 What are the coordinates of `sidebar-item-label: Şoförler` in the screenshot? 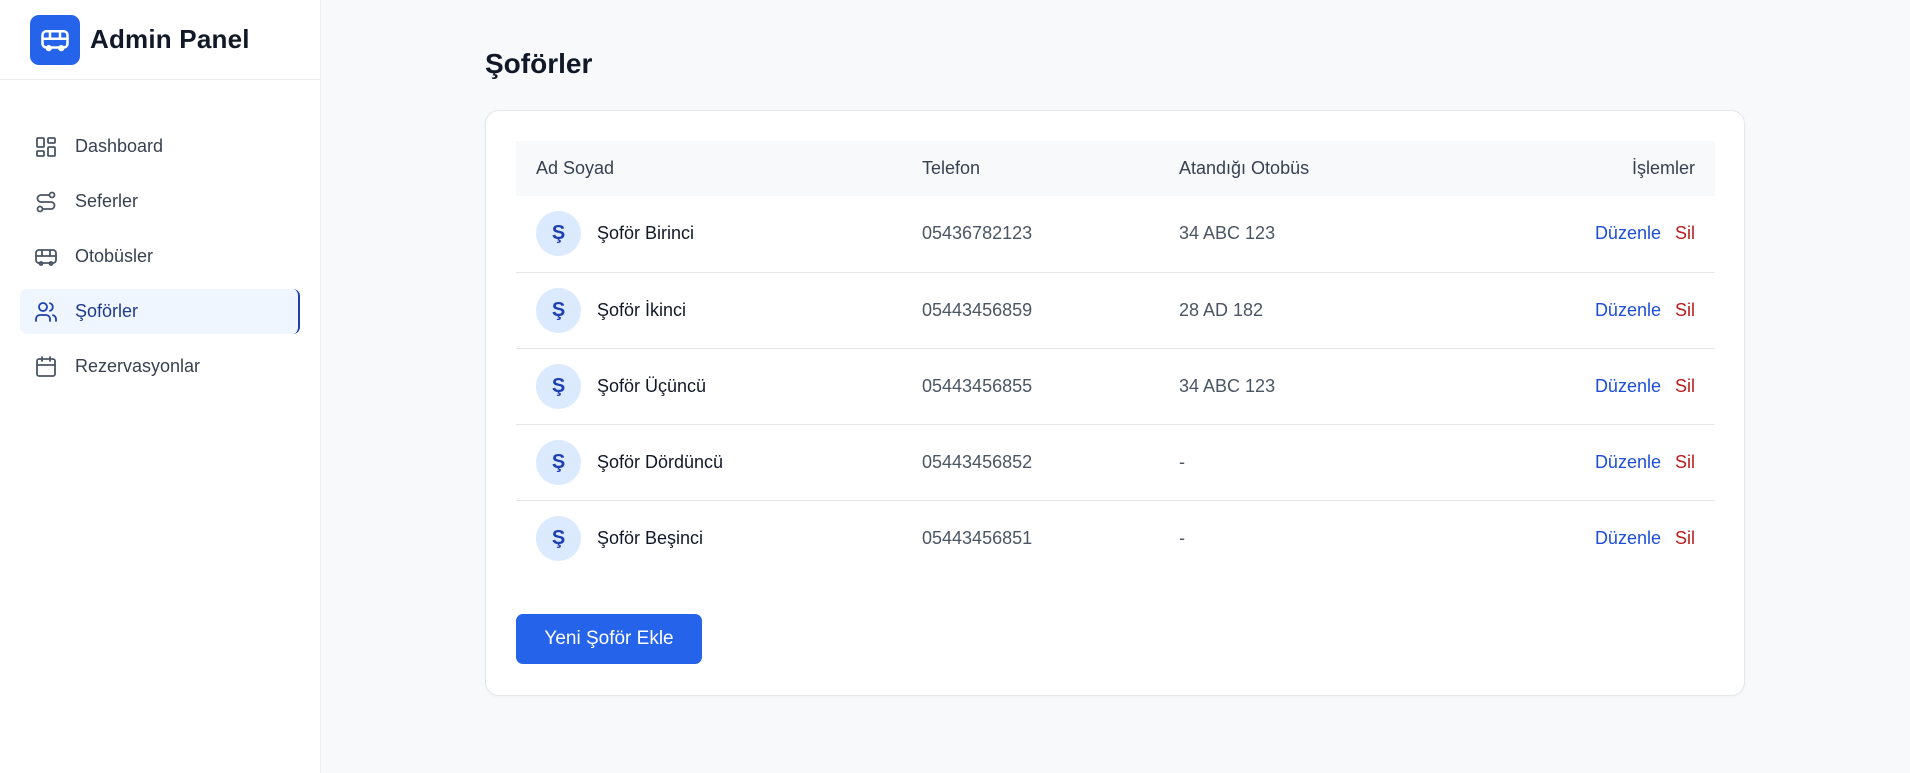 It's located at (107, 311).